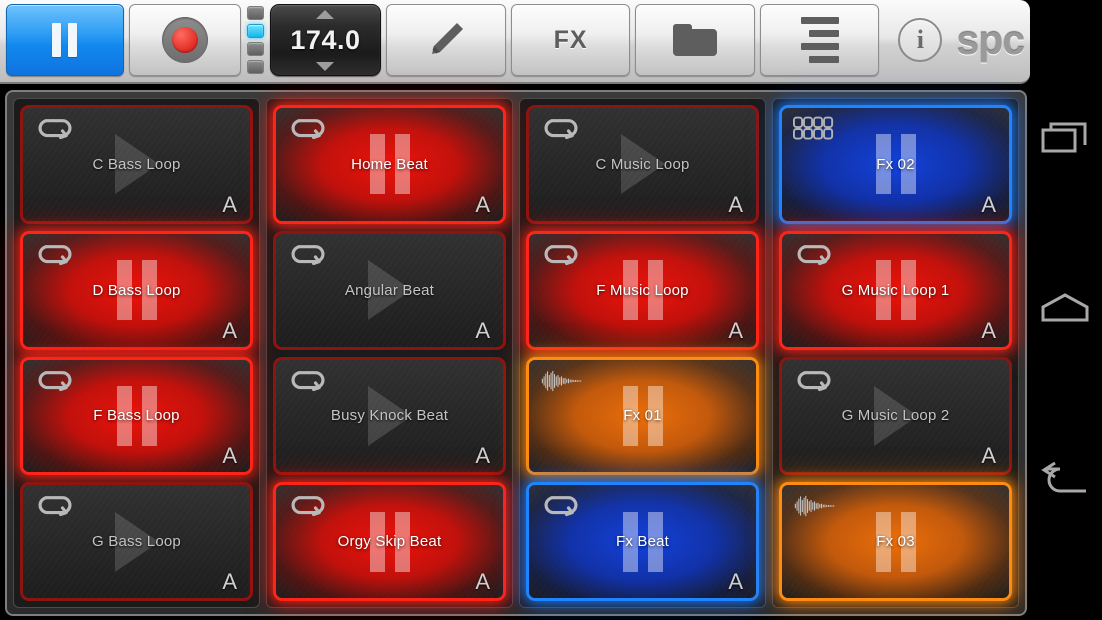 The width and height of the screenshot is (1102, 620). I want to click on pad-label: Fx 01, so click(642, 416).